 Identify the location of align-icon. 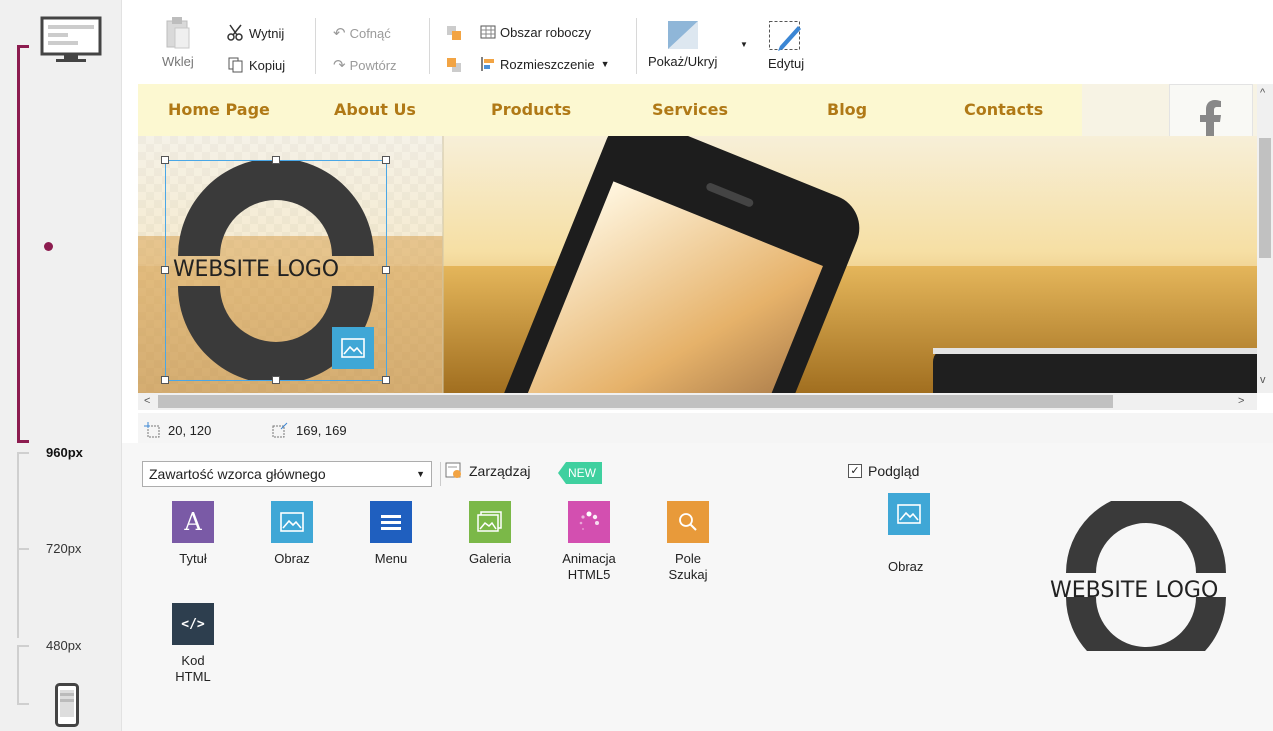
(487, 64).